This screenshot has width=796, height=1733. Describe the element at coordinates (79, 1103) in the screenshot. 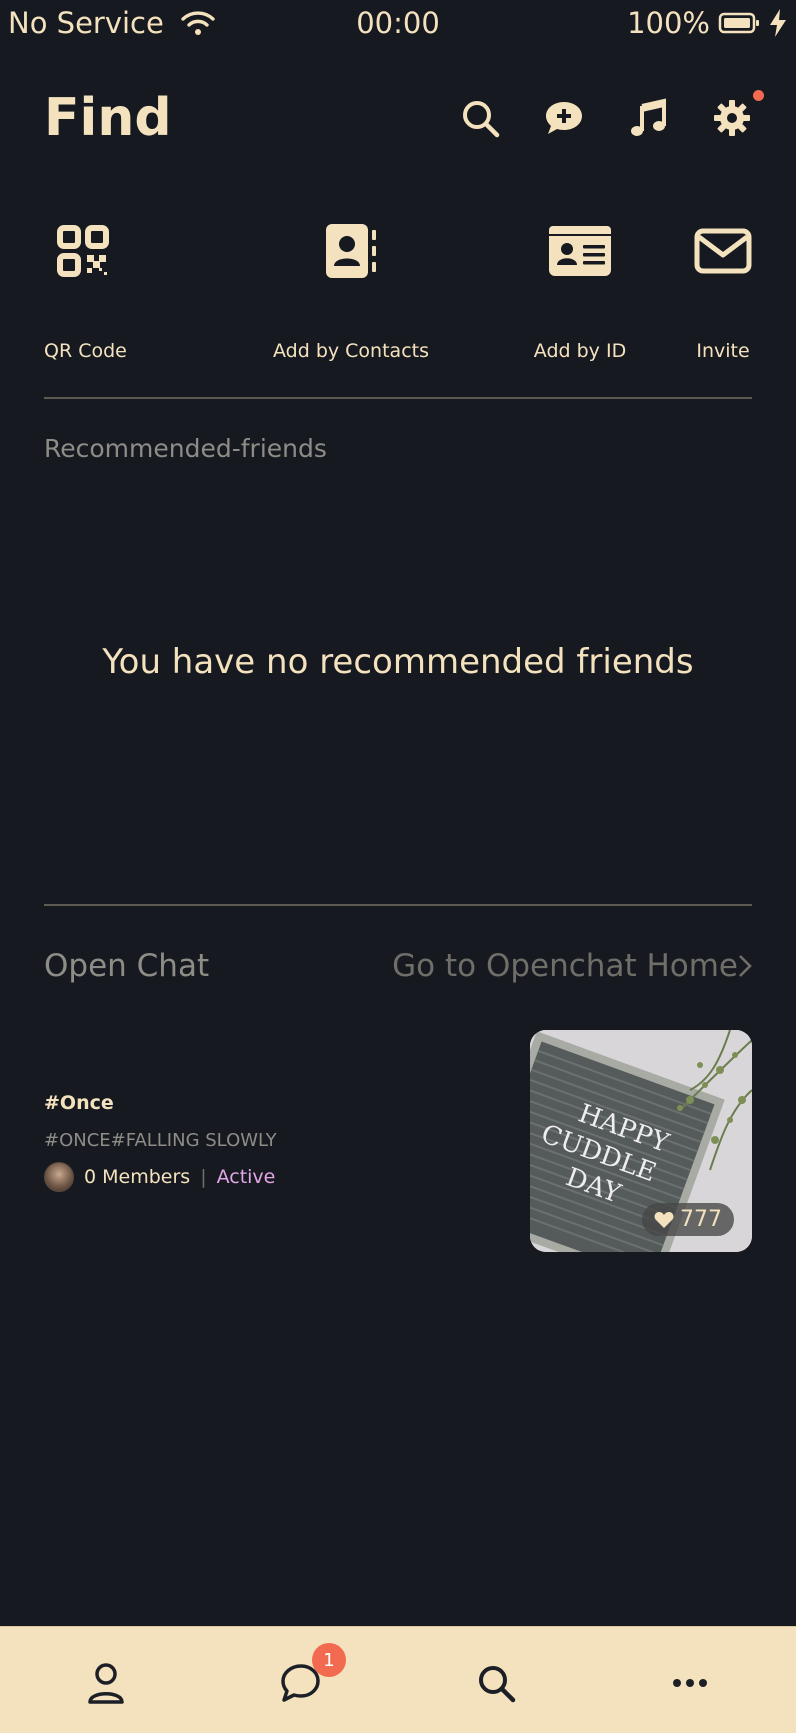

I see `chat-name: #Once` at that location.